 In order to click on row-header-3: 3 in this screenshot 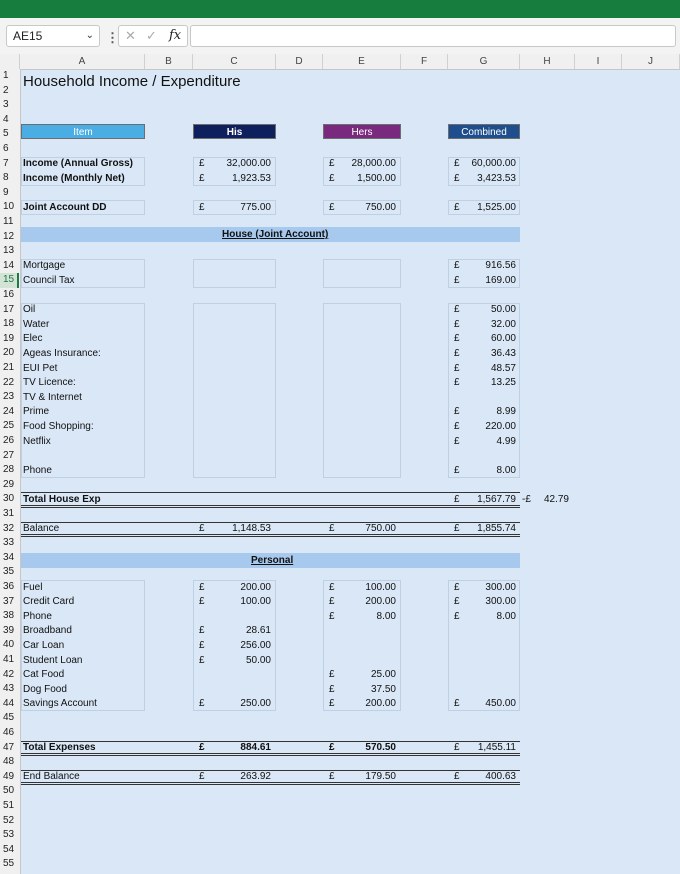, I will do `click(9, 105)`.